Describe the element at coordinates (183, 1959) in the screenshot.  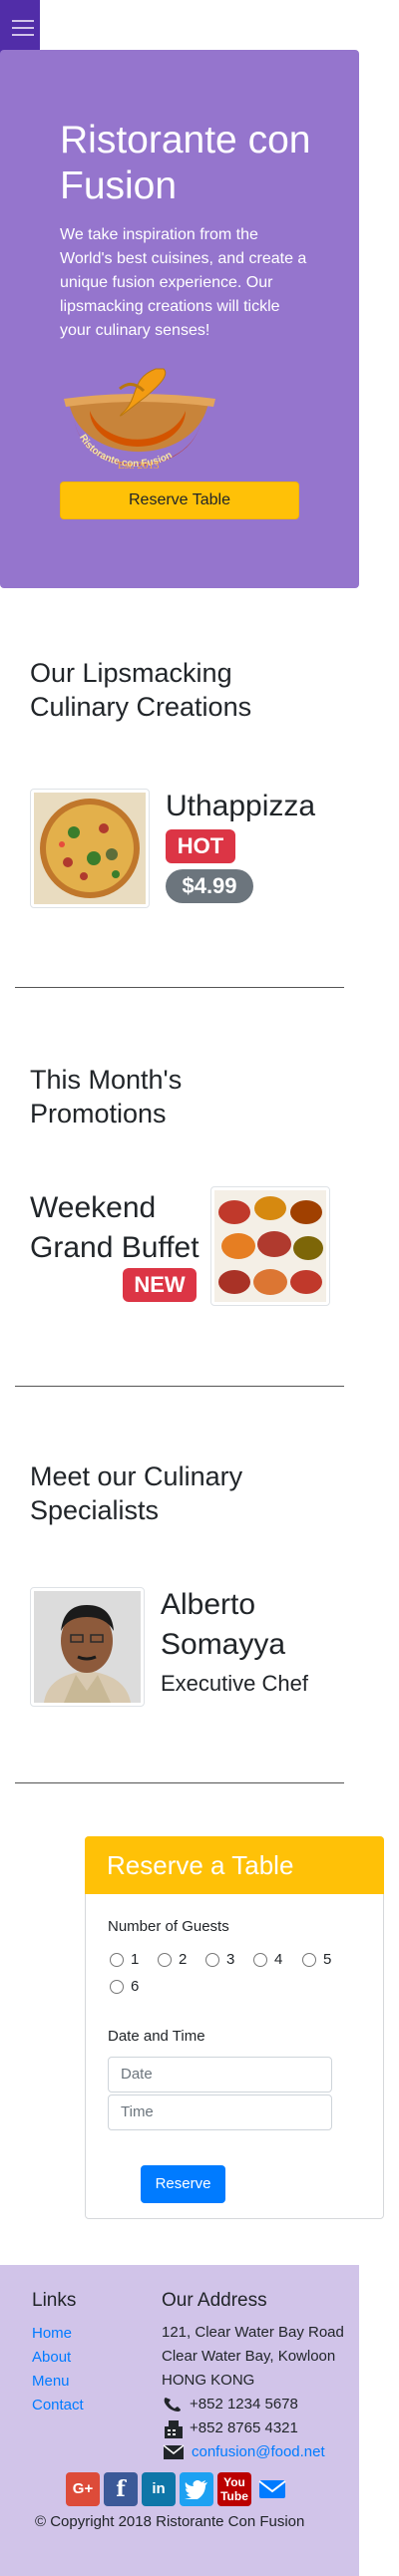
I see `guests-radio-label: 2` at that location.